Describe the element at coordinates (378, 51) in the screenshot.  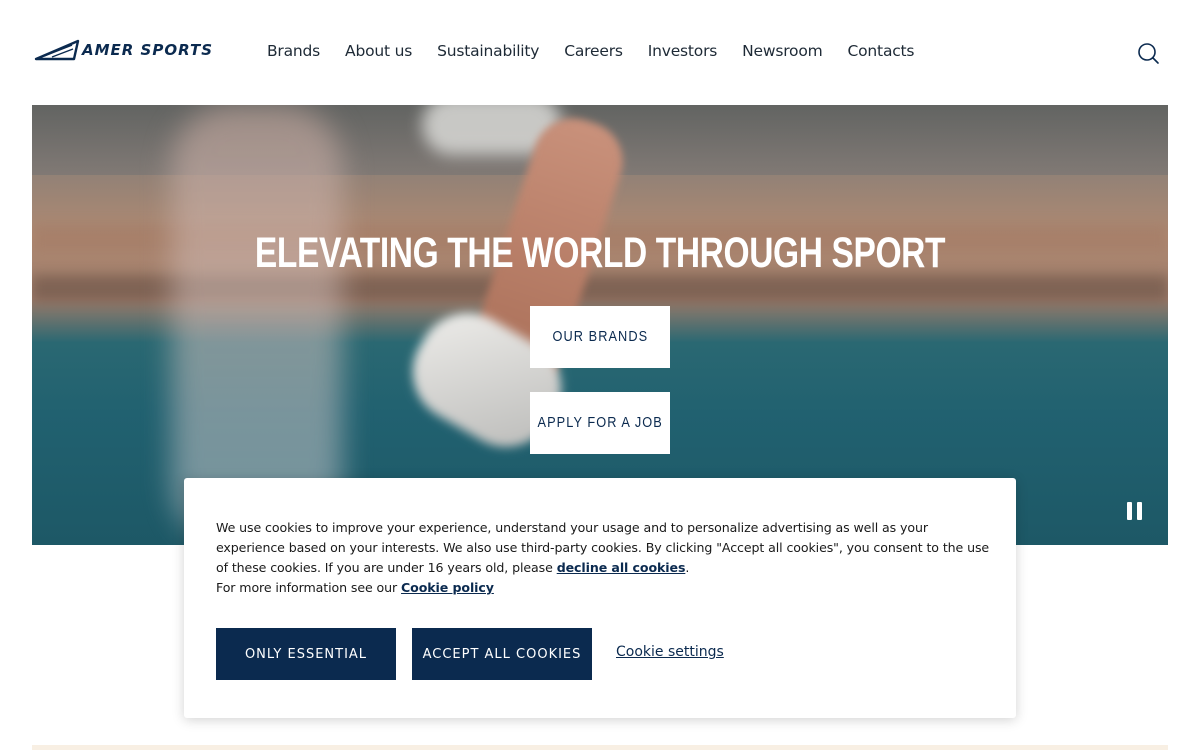
I see `nav-item-about-us: About us` at that location.